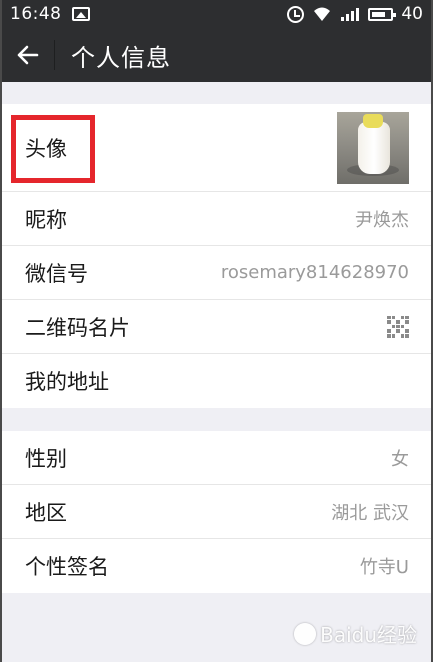 The image size is (433, 662). I want to click on qr-code-icon, so click(398, 326).